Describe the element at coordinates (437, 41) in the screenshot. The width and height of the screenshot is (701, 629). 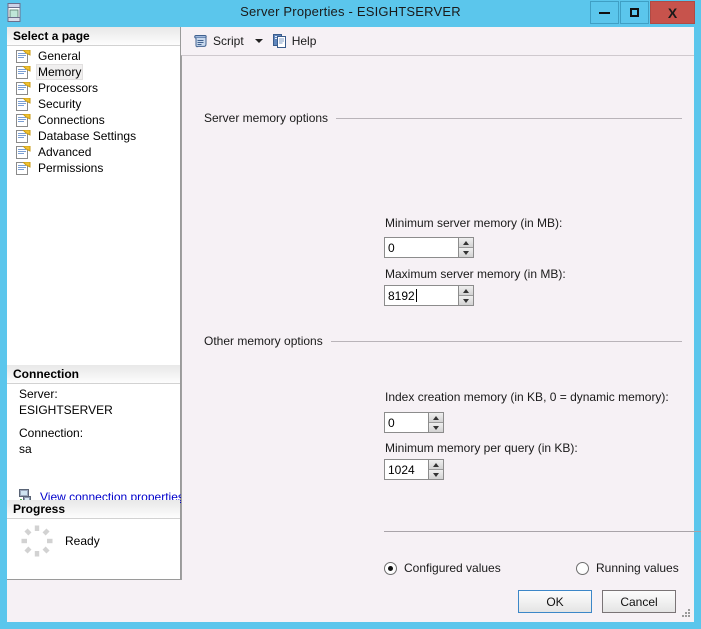
I see `toolbar: Script Help` at that location.